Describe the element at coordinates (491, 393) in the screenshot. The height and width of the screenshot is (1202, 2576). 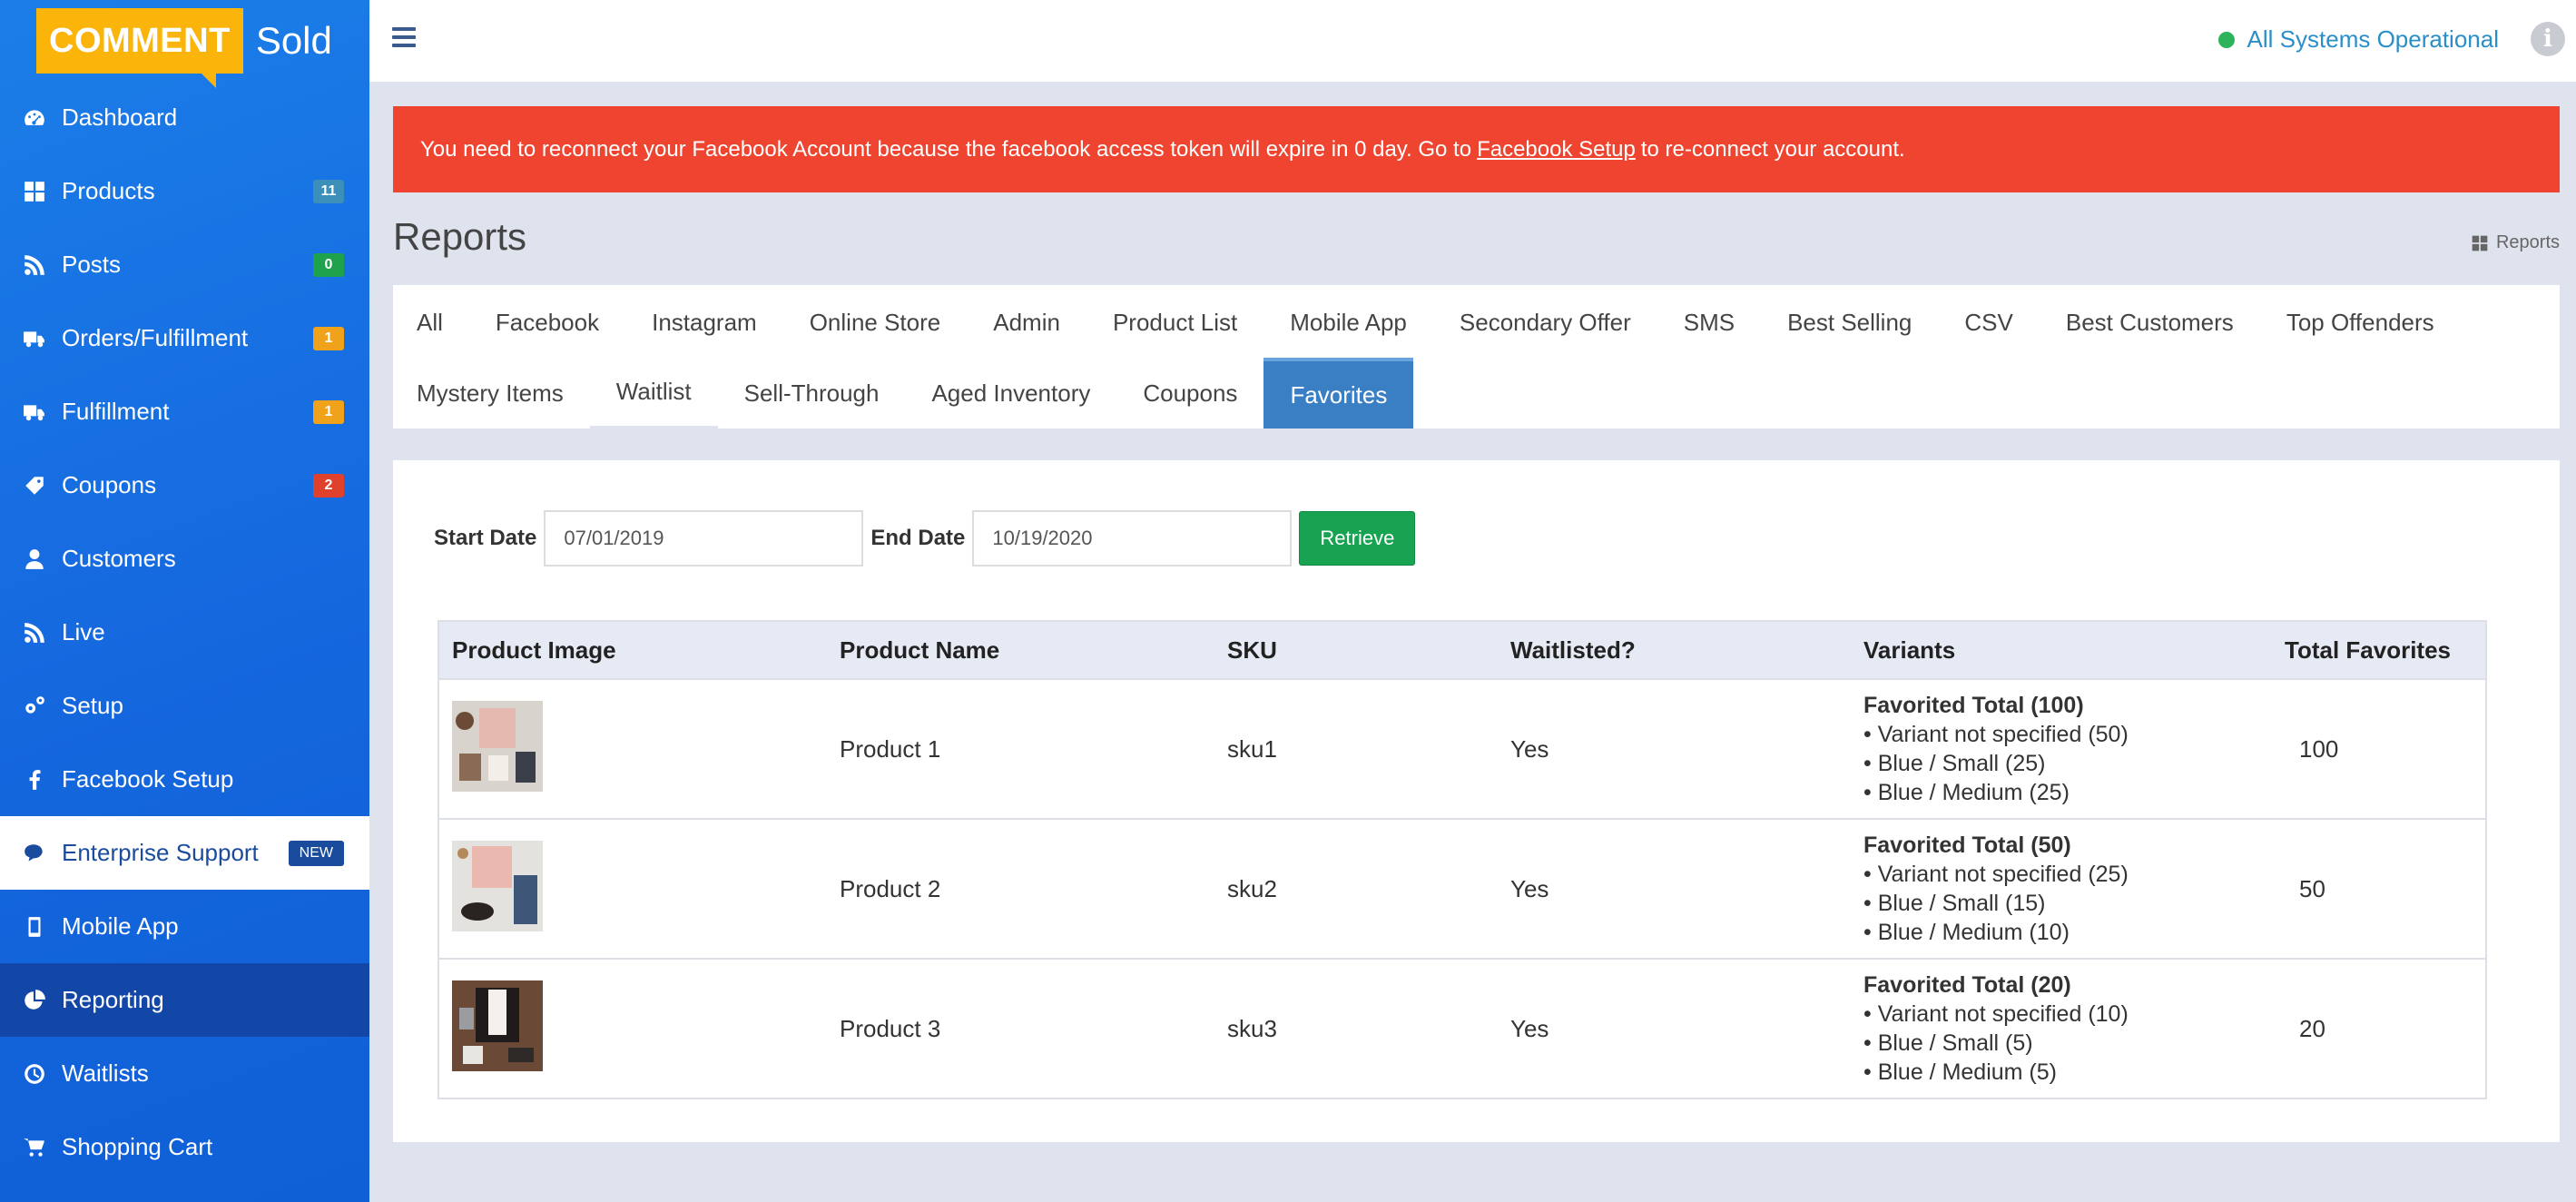
I see `tab-mystery-items: Mystery Items` at that location.